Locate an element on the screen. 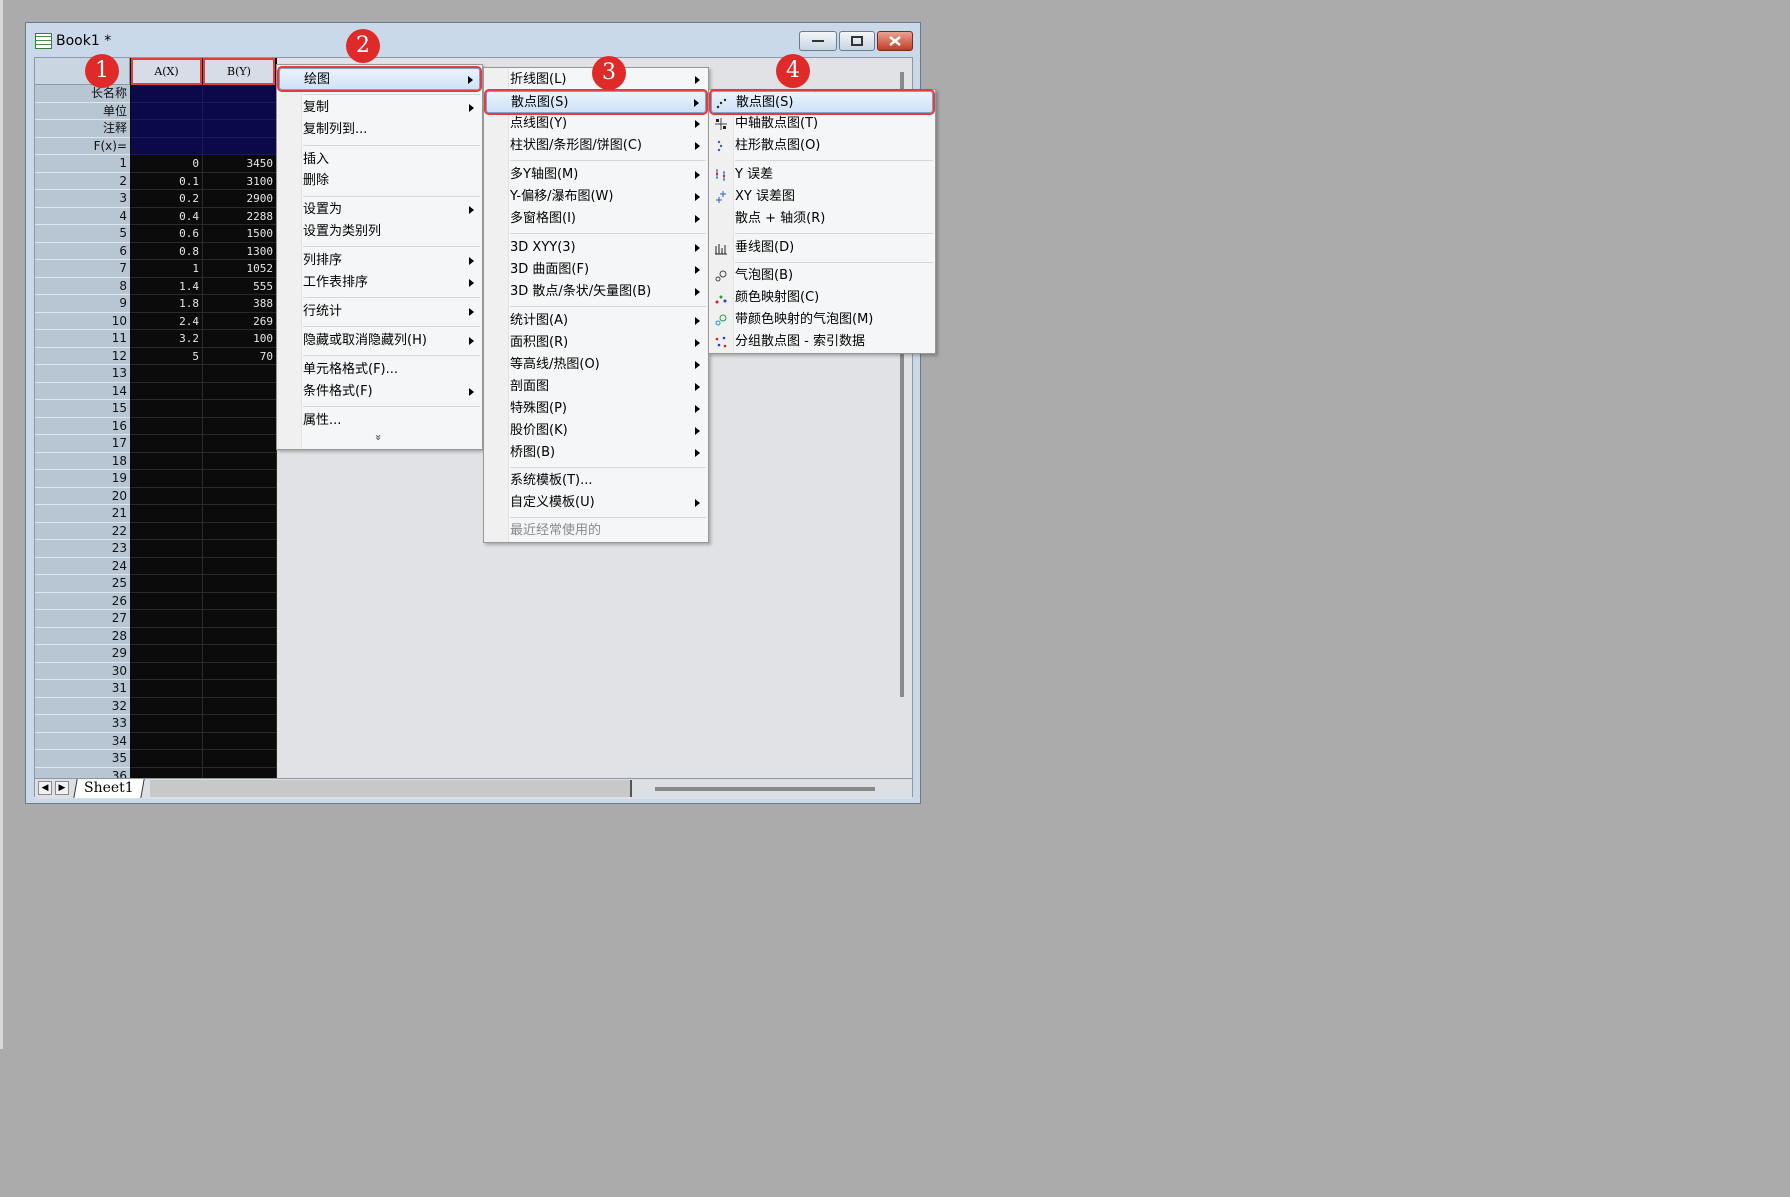 The height and width of the screenshot is (1197, 1790). scatter-menu-item-10: 分组散点图 - 索引数据 is located at coordinates (822, 342).